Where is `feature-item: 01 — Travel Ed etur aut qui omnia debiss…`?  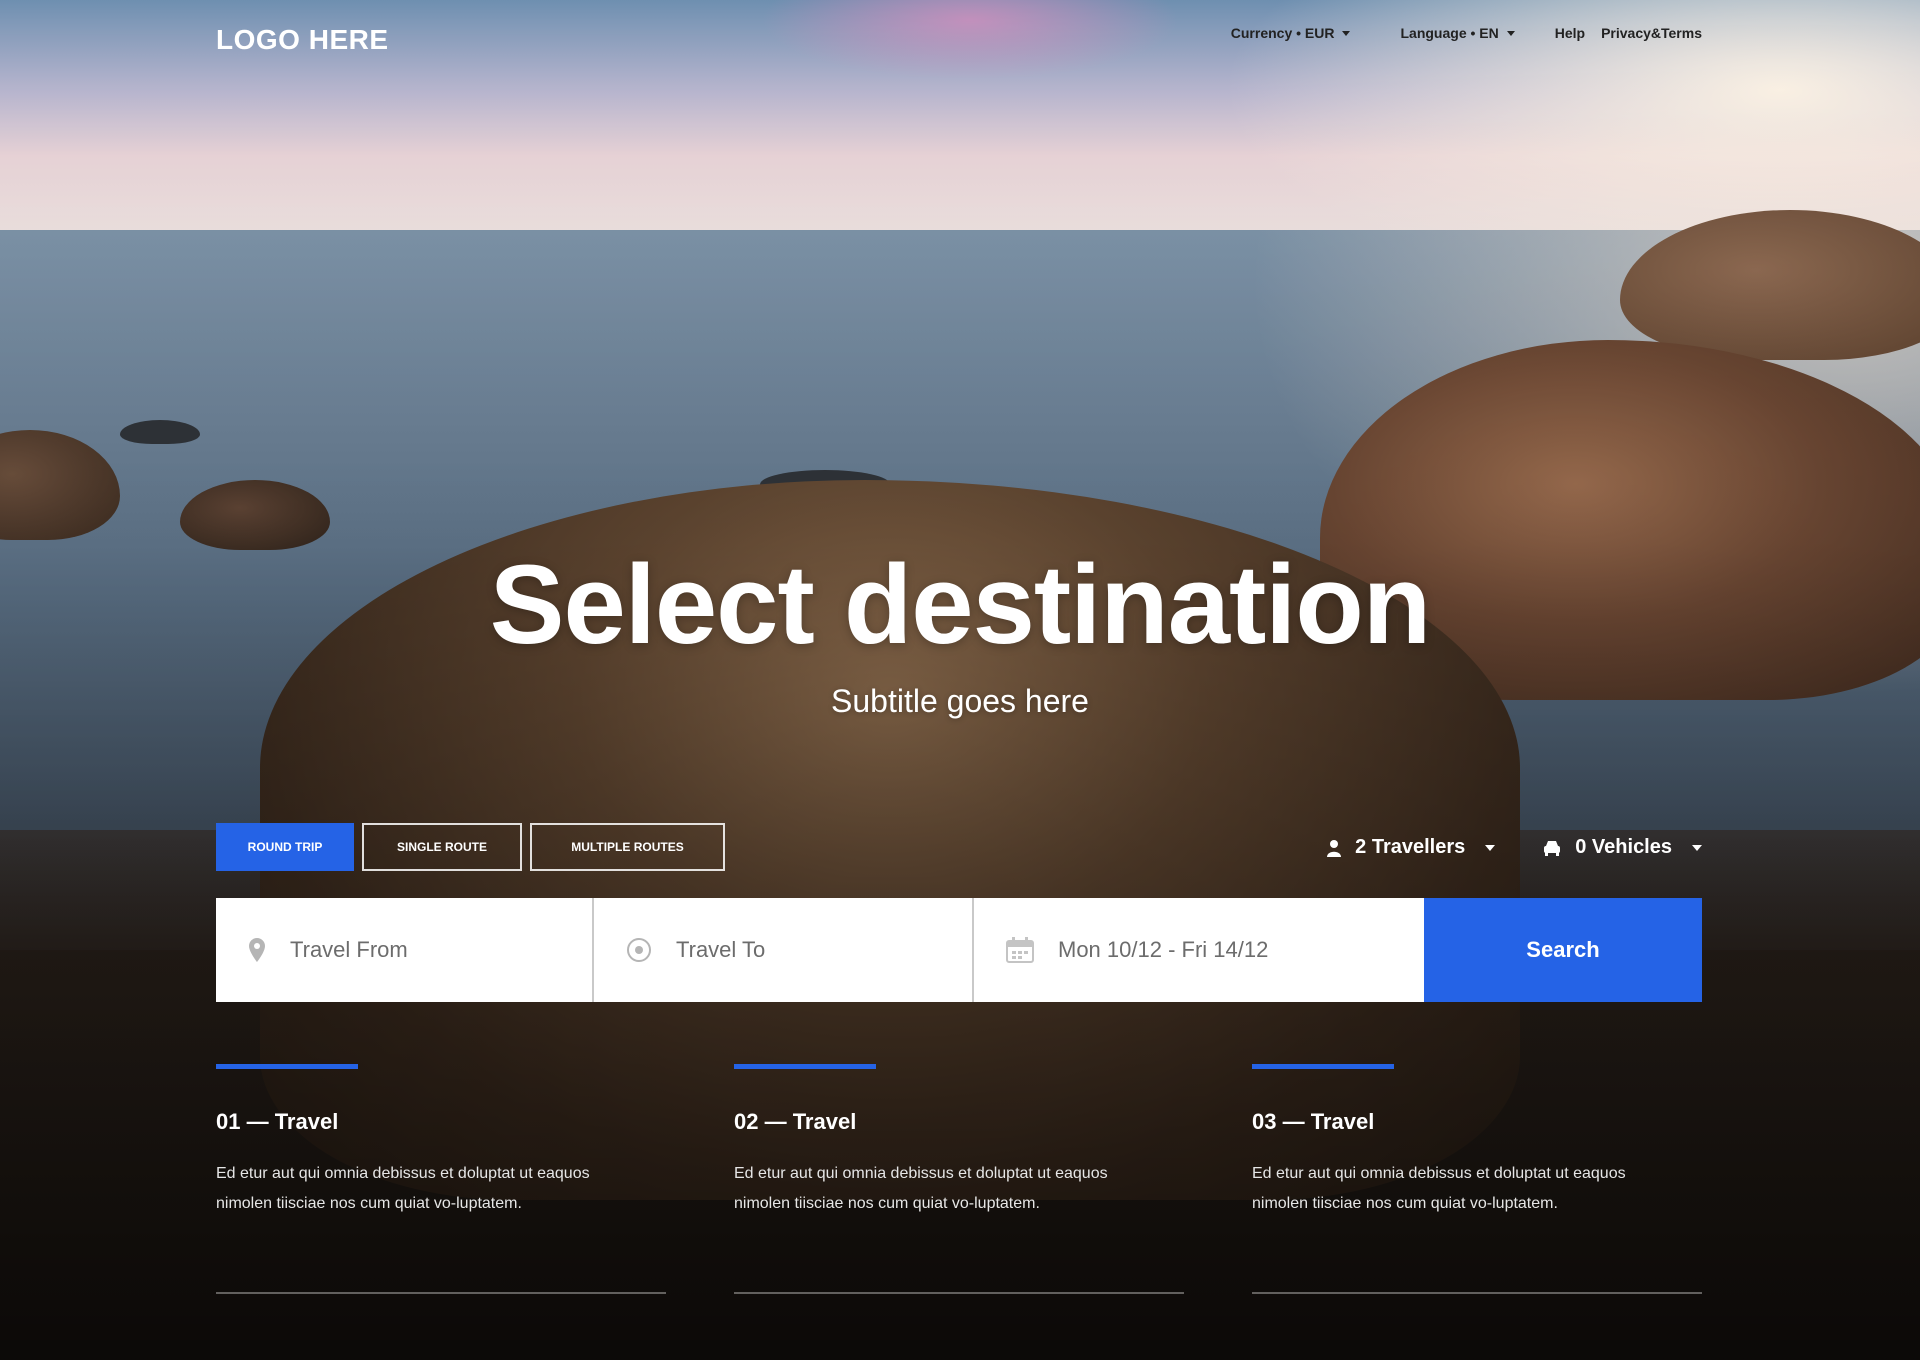
feature-item: 01 — Travel Ed etur aut qui omnia debiss… is located at coordinates (441, 1179).